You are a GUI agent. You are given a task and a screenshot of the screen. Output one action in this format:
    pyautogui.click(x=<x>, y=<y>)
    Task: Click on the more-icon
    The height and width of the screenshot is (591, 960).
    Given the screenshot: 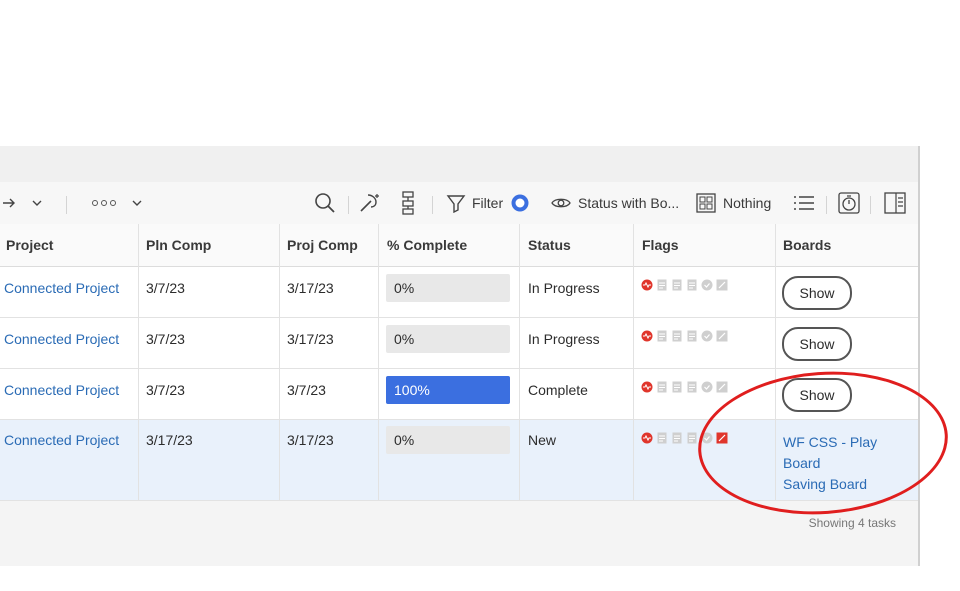 What is the action you would take?
    pyautogui.click(x=104, y=203)
    